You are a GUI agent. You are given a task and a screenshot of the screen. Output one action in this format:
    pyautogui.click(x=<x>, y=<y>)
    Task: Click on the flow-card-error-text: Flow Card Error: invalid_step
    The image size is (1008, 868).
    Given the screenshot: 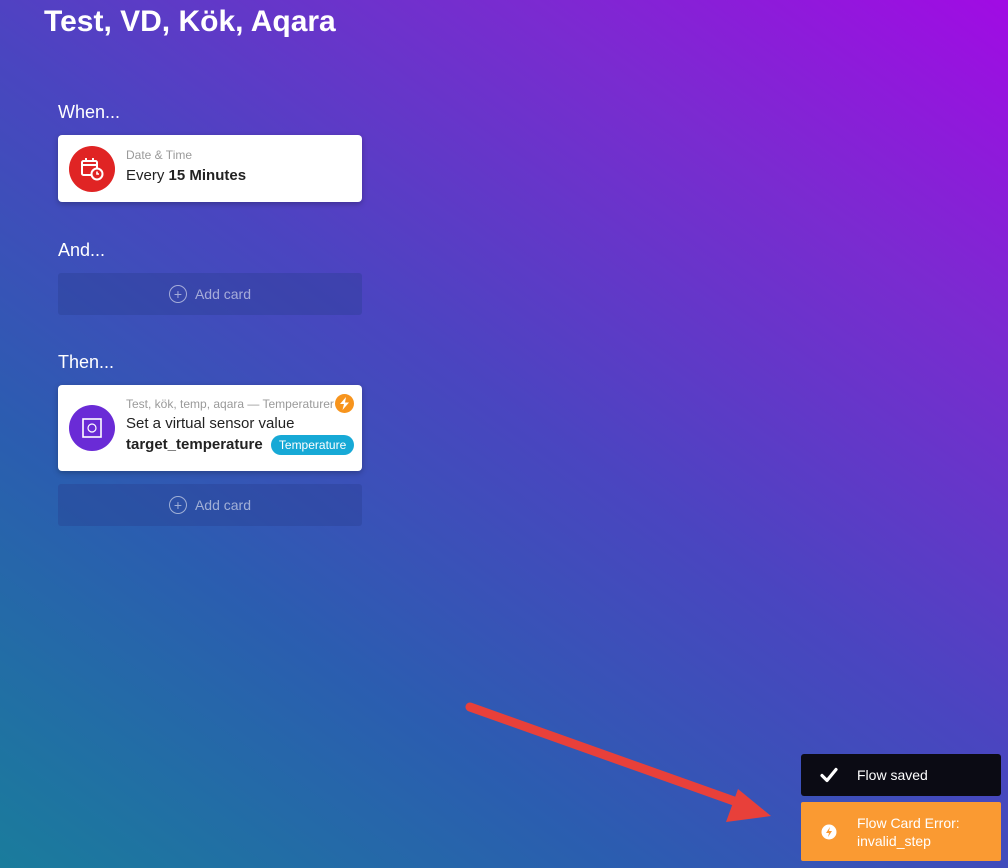 What is the action you would take?
    pyautogui.click(x=908, y=832)
    